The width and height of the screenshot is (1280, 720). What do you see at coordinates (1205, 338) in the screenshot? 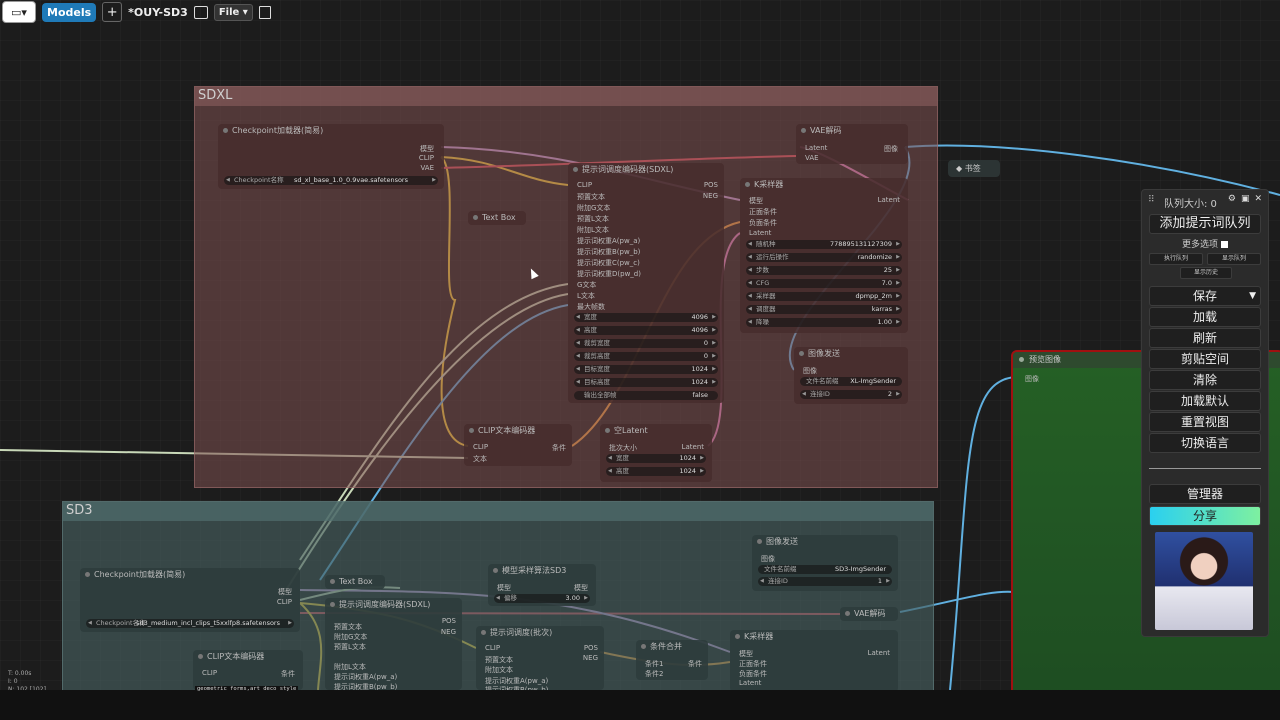
I see `refresh-button: 刷新` at bounding box center [1205, 338].